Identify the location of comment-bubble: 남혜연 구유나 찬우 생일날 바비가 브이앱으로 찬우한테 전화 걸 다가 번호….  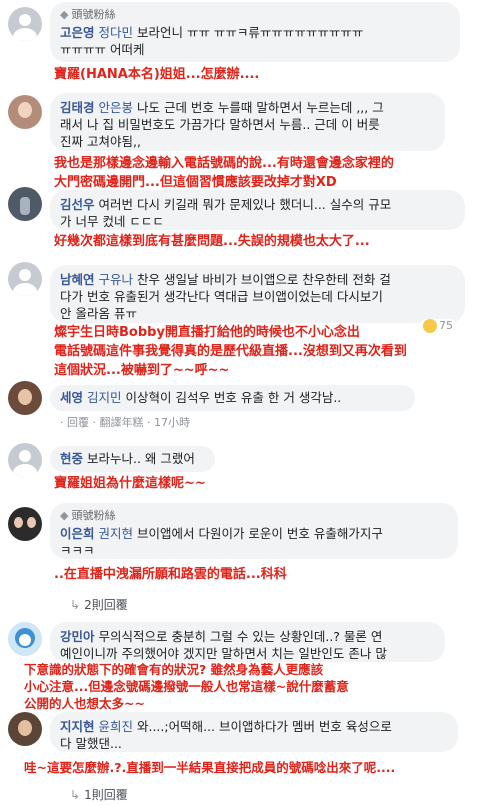
(257, 294).